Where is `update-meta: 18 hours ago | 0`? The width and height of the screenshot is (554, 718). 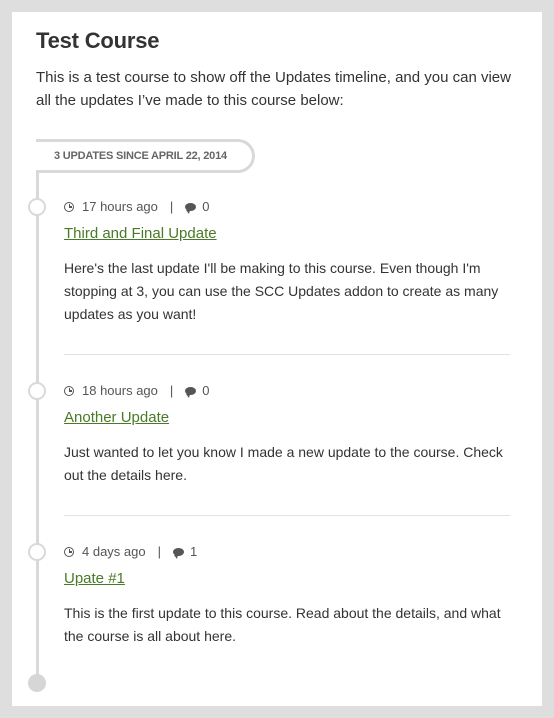 update-meta: 18 hours ago | 0 is located at coordinates (137, 390).